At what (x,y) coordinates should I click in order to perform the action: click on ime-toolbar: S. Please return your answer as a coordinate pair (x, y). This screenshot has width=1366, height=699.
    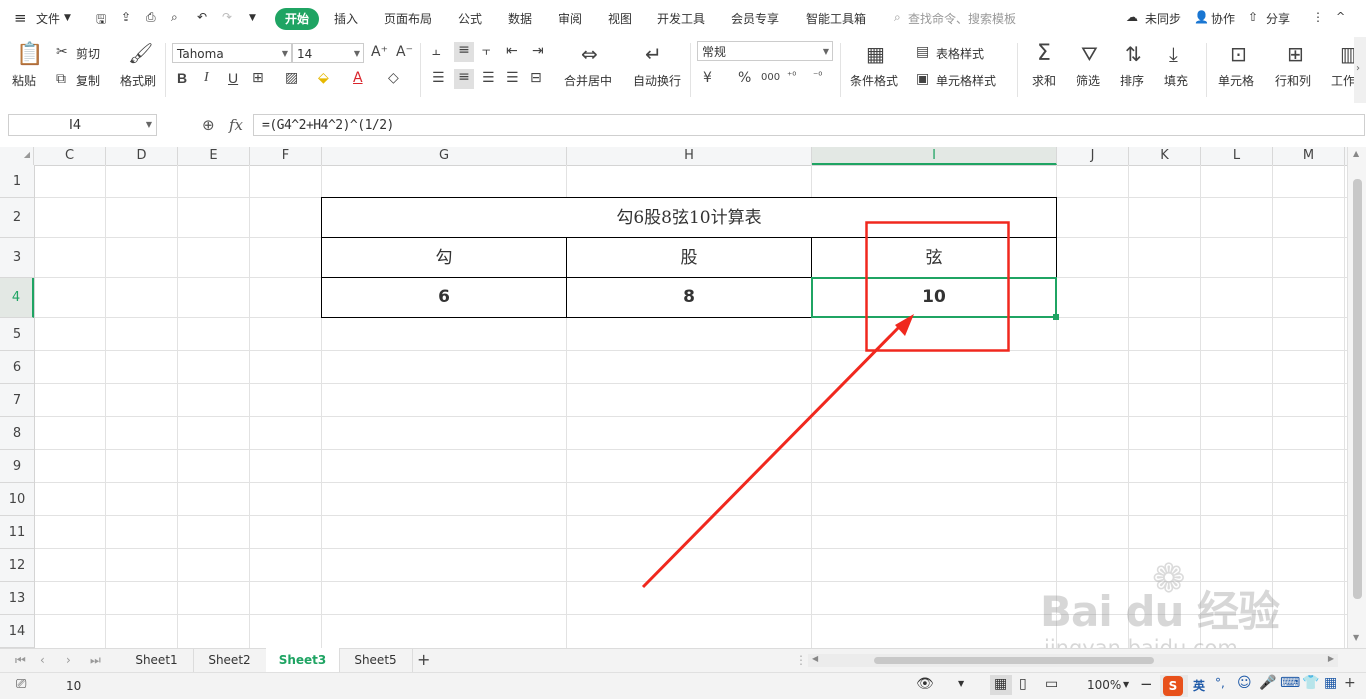
    Looking at the image, I should click on (1174, 686).